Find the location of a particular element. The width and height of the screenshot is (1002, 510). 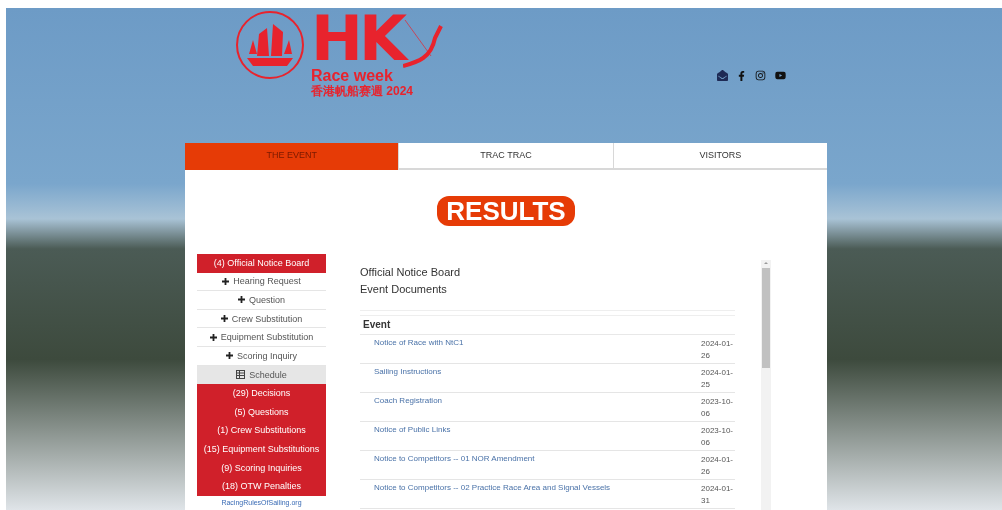

section-heading: Event is located at coordinates (547, 325).